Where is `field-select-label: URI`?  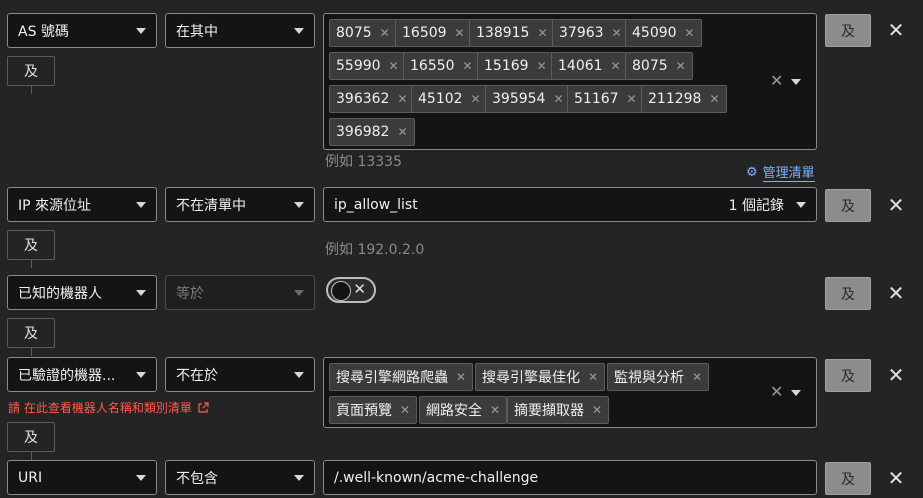
field-select-label: URI is located at coordinates (30, 477).